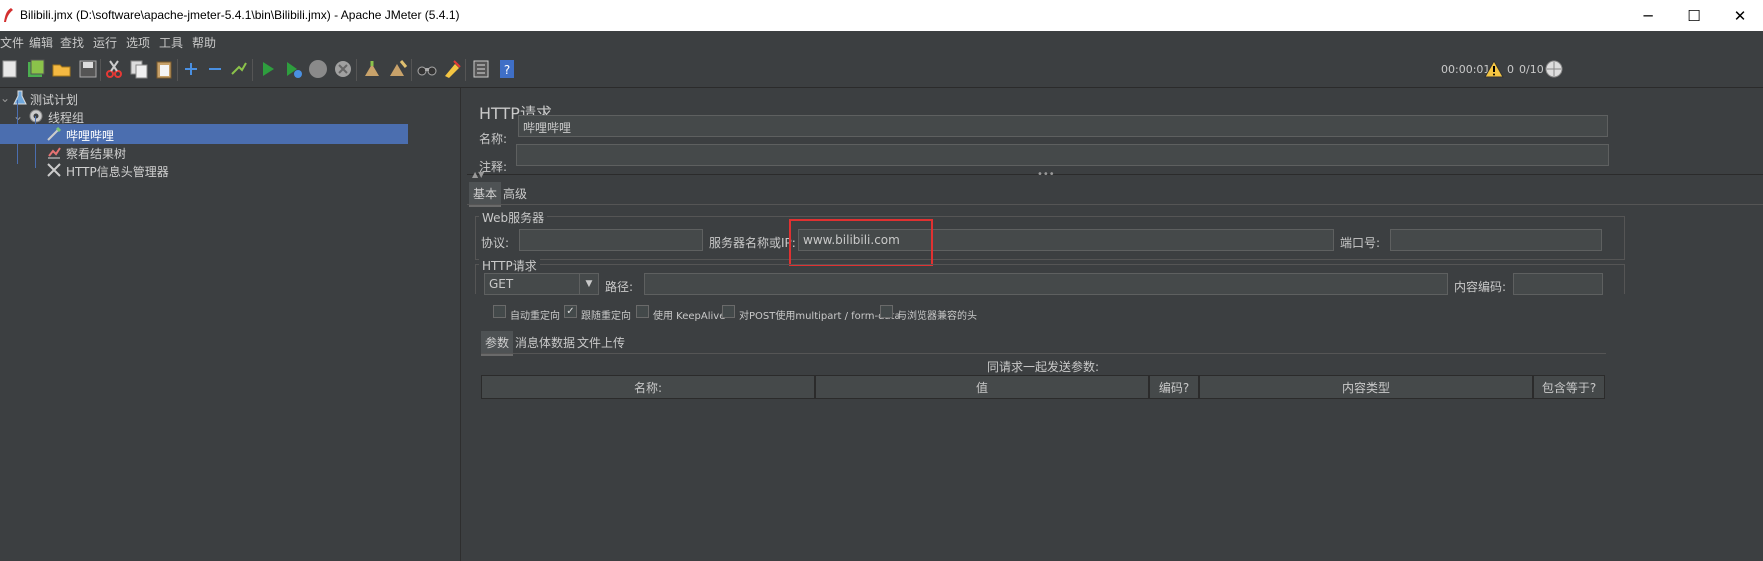  What do you see at coordinates (493, 139) in the screenshot?
I see `name-label: 名称:` at bounding box center [493, 139].